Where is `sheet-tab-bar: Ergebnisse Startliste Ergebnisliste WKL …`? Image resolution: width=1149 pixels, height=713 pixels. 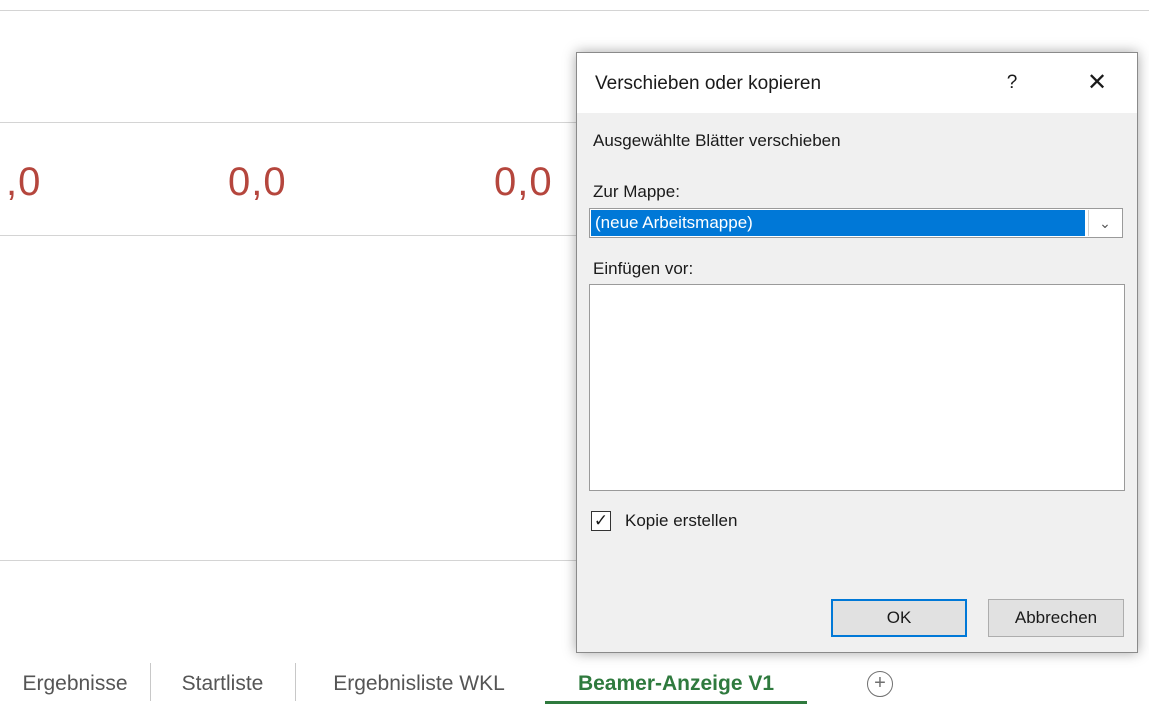
sheet-tab-bar: Ergebnisse Startliste Ergebnisliste WKL … is located at coordinates (574, 680).